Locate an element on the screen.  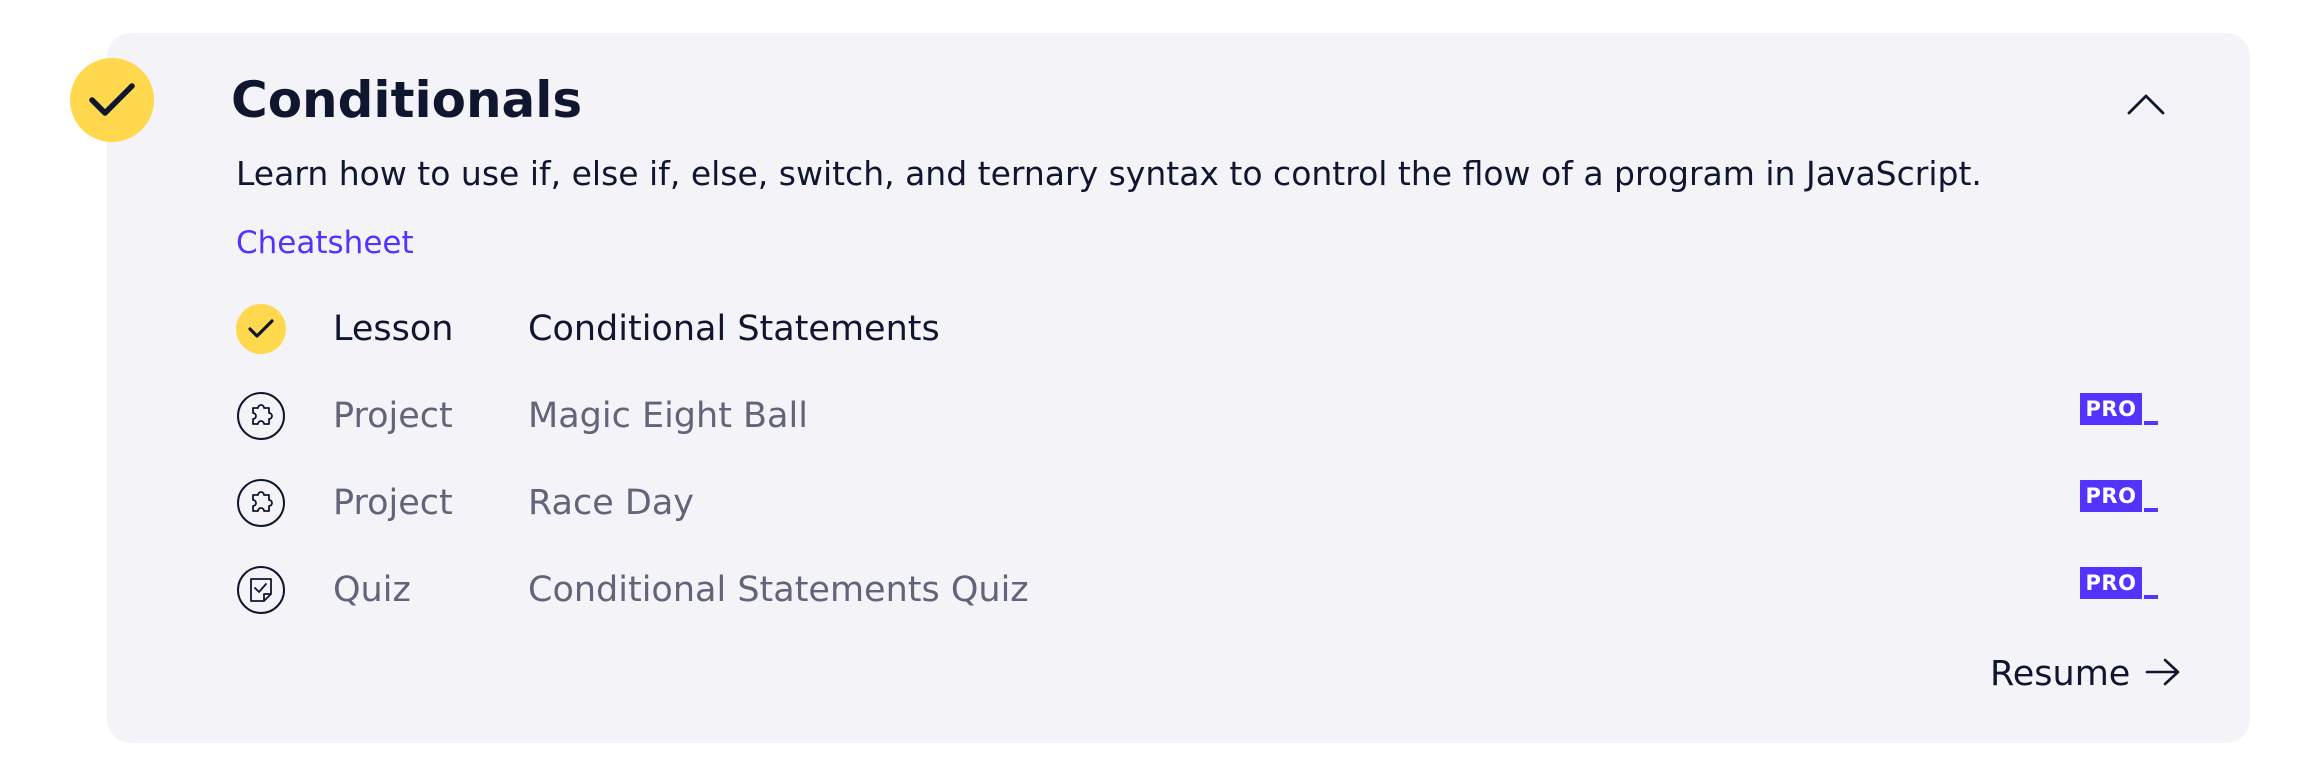
cheatsheet-link: Cheatsheet is located at coordinates (325, 243).